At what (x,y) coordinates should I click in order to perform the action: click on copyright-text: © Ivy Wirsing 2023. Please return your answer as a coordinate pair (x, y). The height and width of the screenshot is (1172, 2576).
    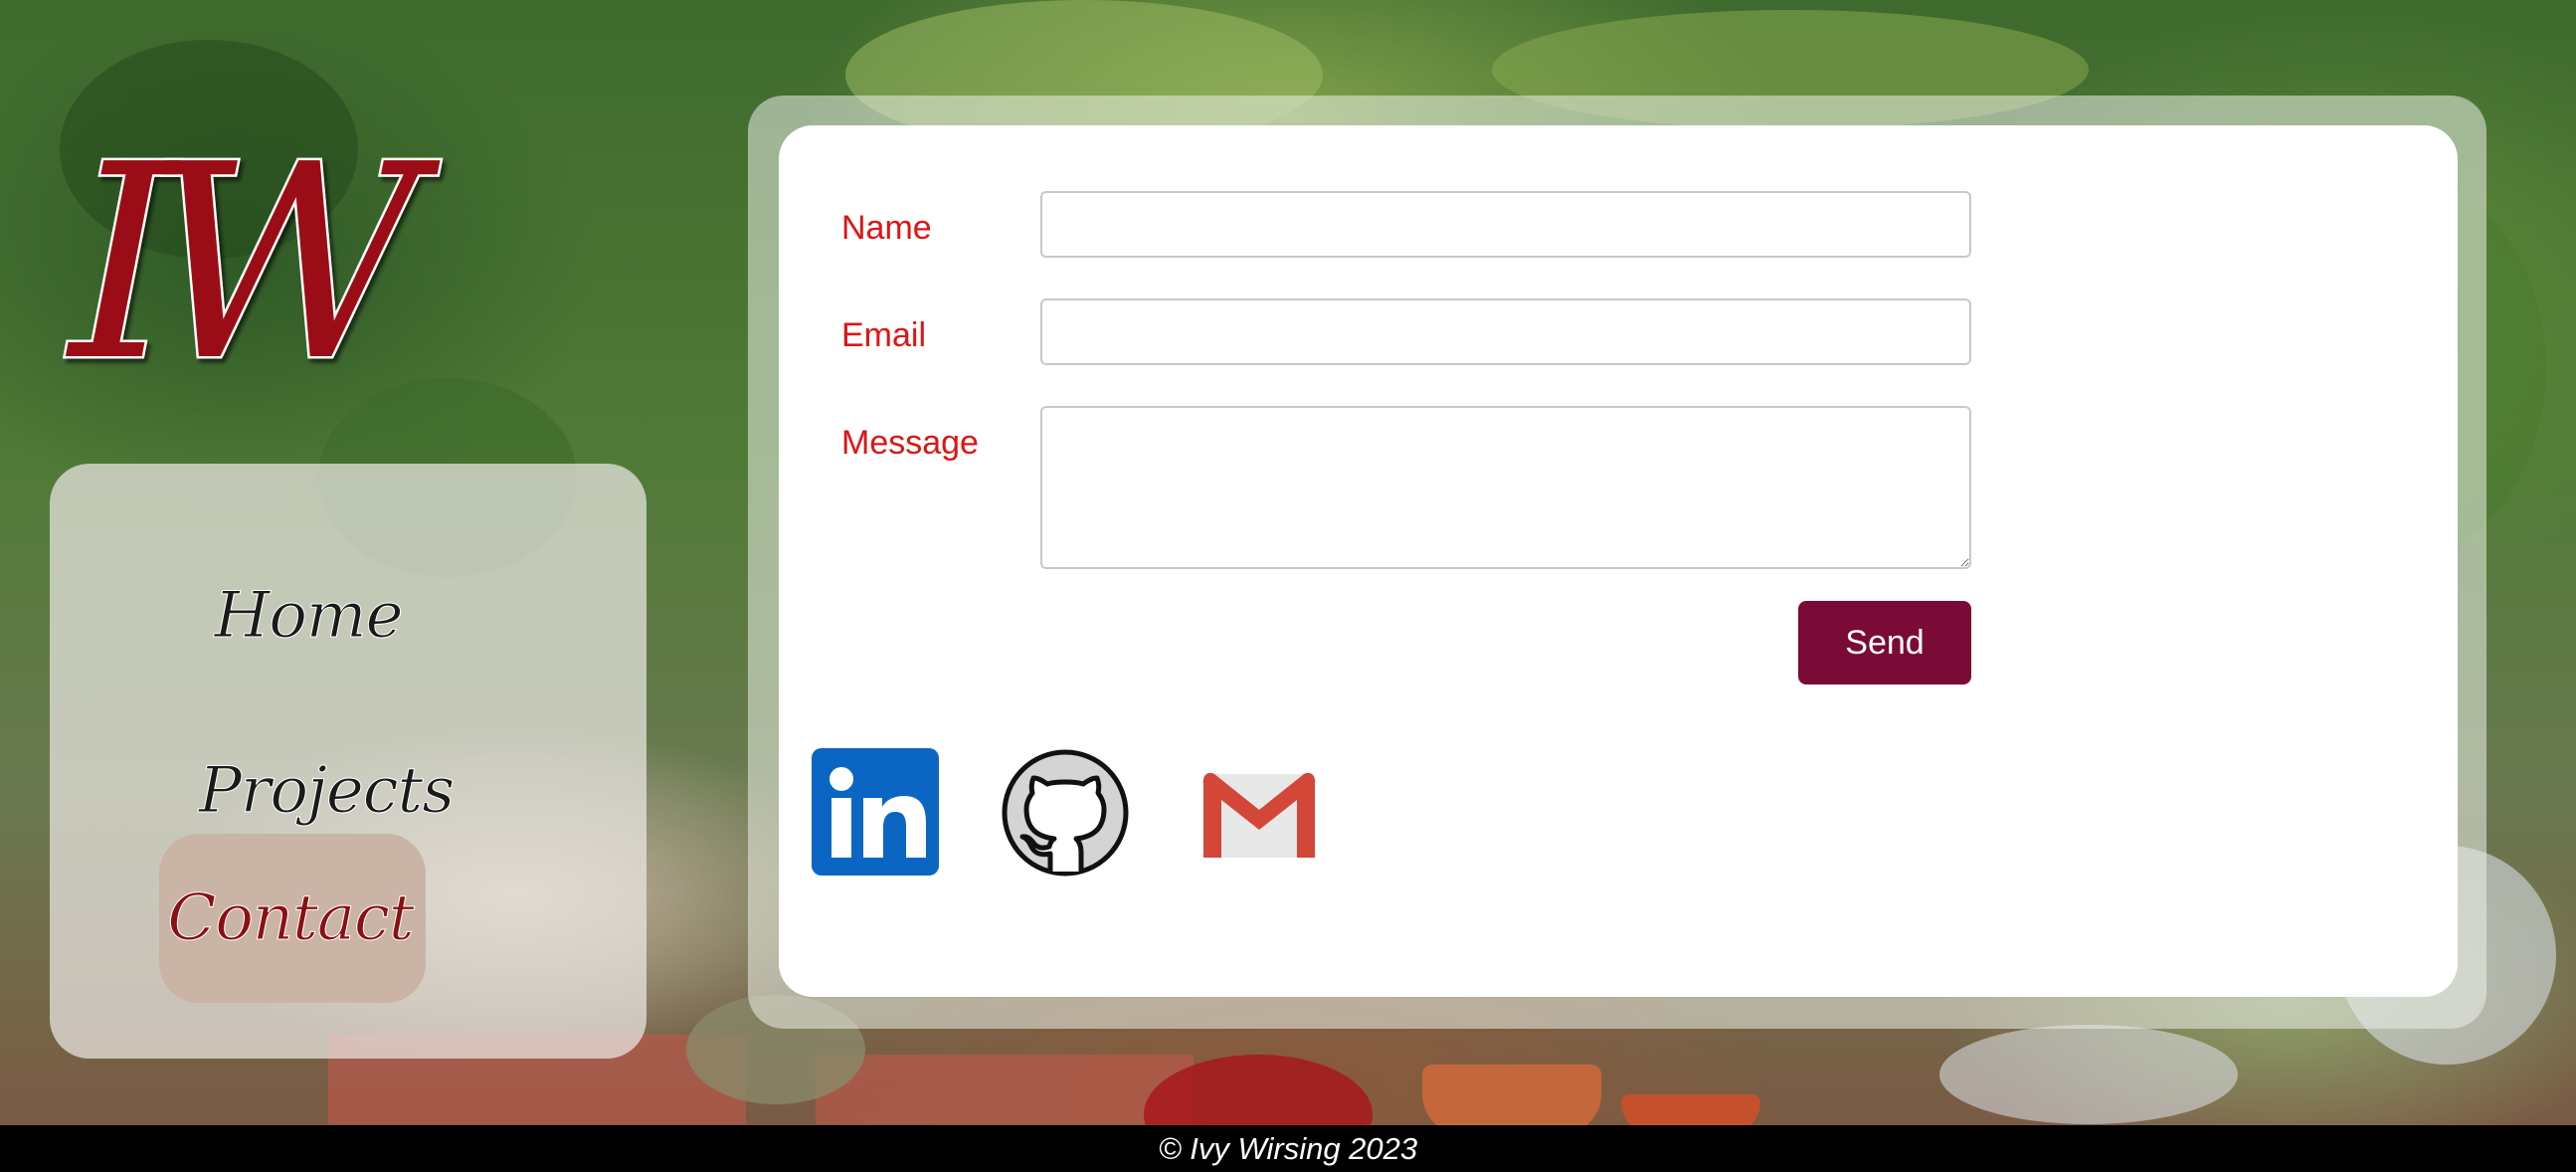
    Looking at the image, I should click on (1288, 1148).